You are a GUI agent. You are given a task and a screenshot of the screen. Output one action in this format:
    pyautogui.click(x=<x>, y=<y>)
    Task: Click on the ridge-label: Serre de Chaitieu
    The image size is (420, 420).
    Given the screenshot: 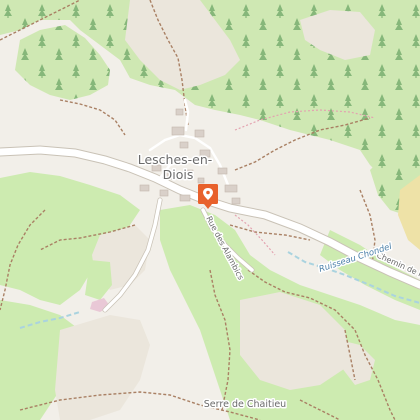 What is the action you would take?
    pyautogui.click(x=245, y=404)
    